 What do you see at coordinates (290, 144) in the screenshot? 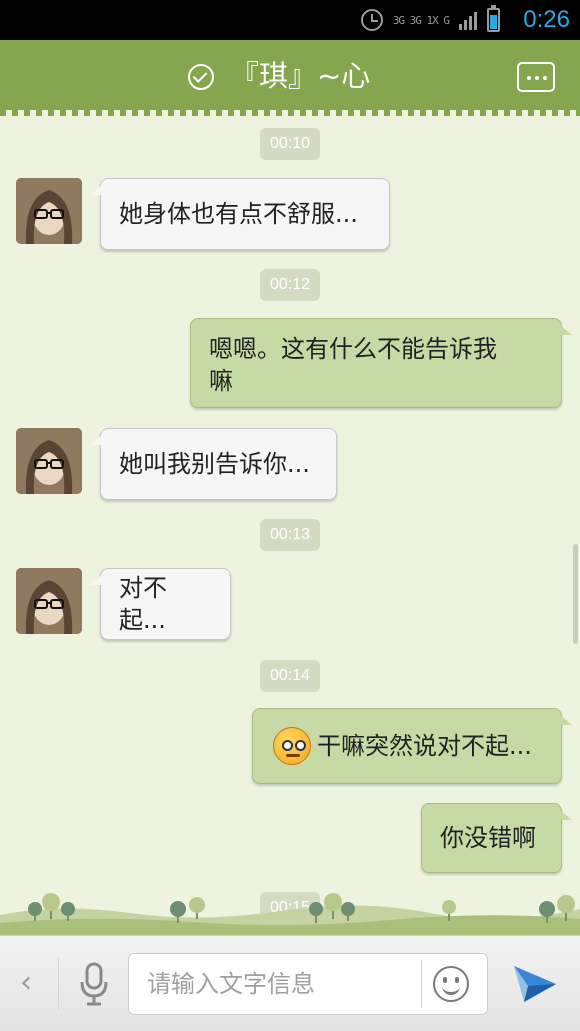
I see `timestamp: 00:10` at bounding box center [290, 144].